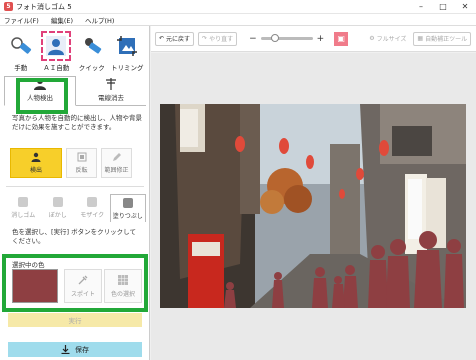  Describe the element at coordinates (92, 215) in the screenshot. I see `effect-mosaic-label: モザイク` at that location.